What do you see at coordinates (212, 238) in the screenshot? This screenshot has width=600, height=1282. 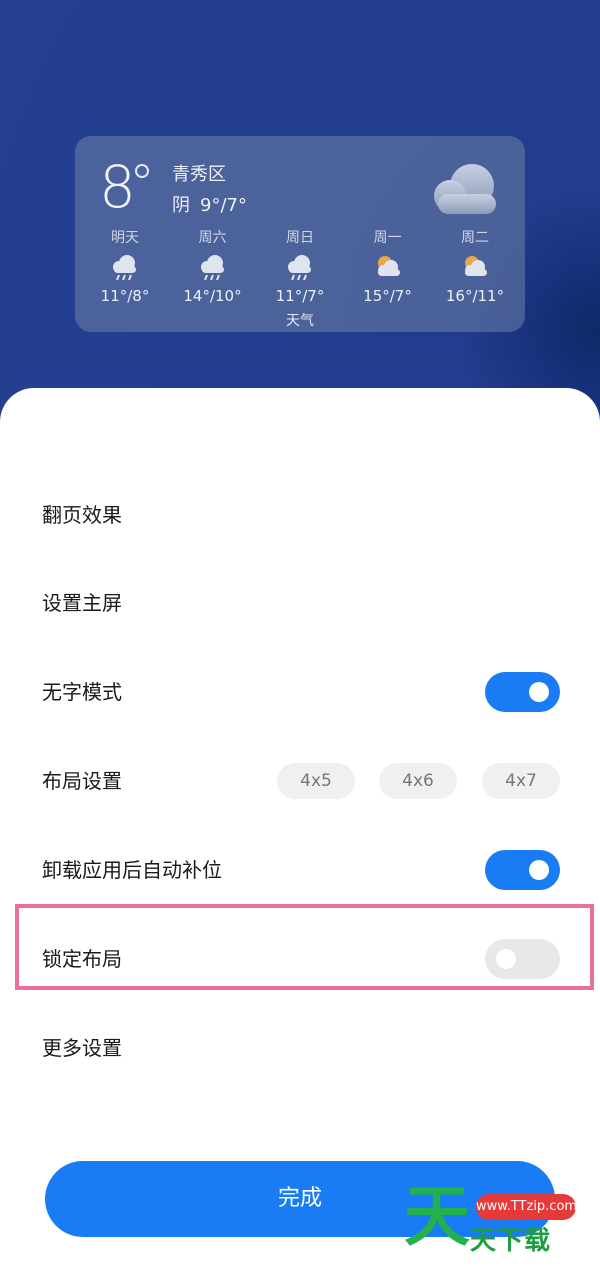 I see `forecast-day-name: 周六` at bounding box center [212, 238].